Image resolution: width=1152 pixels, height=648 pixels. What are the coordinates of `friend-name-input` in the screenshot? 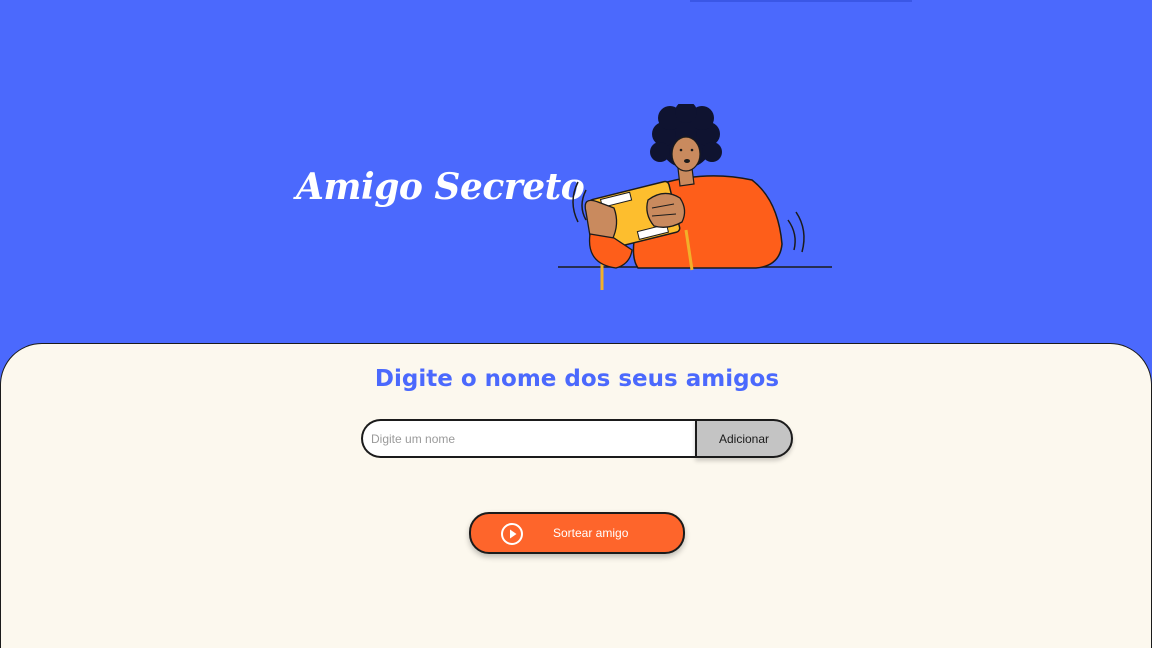 It's located at (528, 438).